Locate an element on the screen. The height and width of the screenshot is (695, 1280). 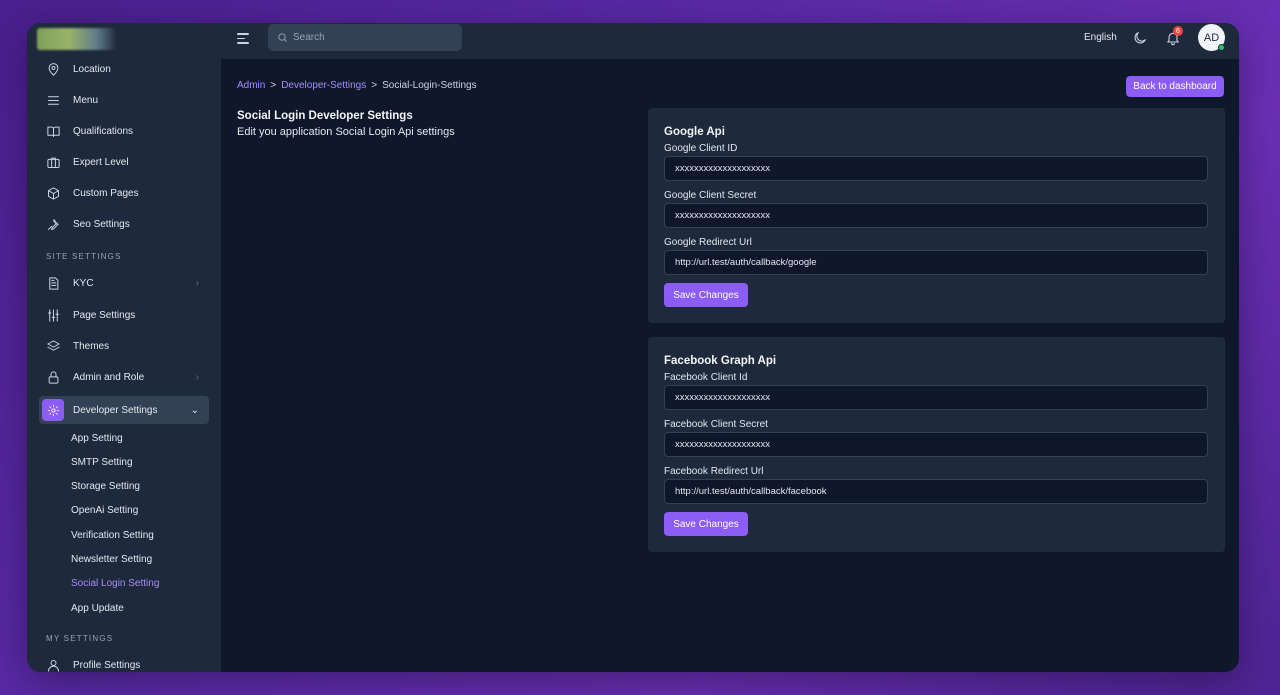
google-client-secret-field is located at coordinates (936, 215).